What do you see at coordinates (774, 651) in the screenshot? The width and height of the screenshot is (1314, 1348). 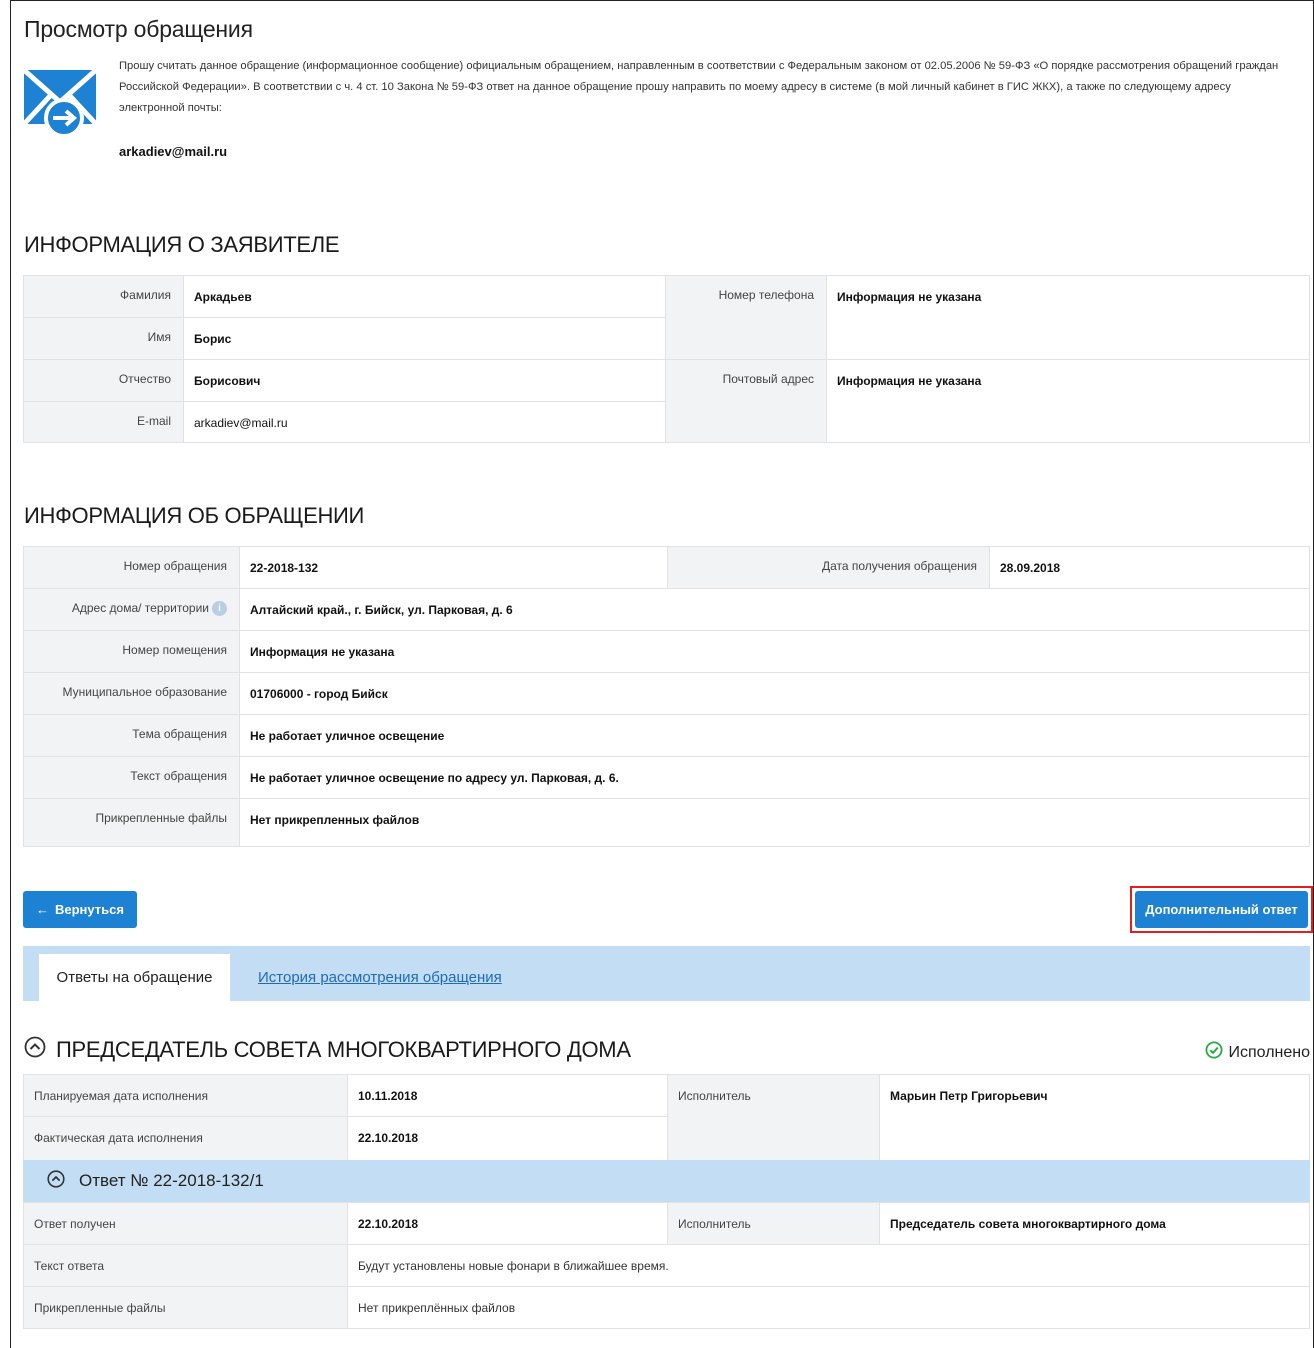 I see `room-value: Информация не указана` at bounding box center [774, 651].